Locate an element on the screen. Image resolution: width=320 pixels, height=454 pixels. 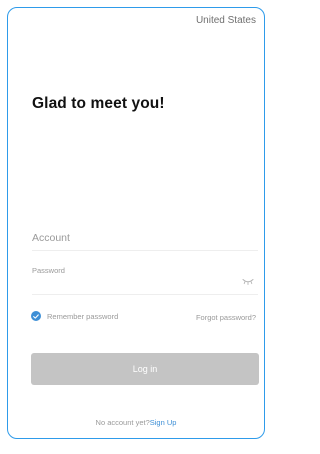
login-button: Log in is located at coordinates (145, 369).